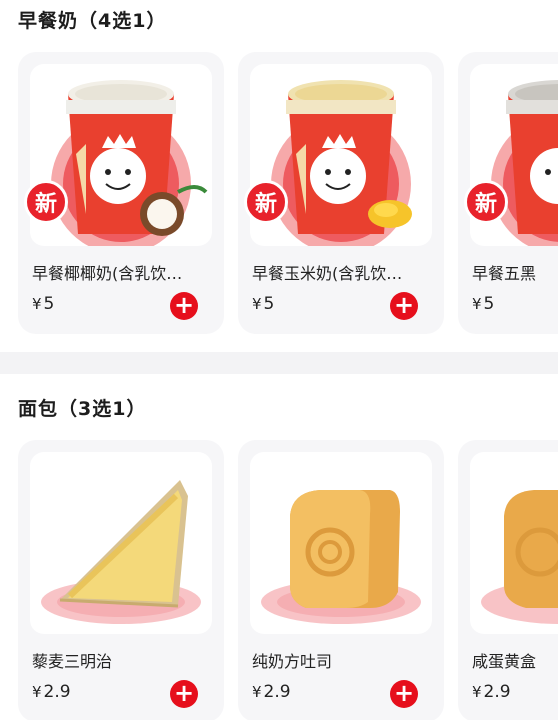 Image resolution: width=558 pixels, height=720 pixels. Describe the element at coordinates (504, 661) in the screenshot. I see `product-name: 咸蛋黄盒` at that location.